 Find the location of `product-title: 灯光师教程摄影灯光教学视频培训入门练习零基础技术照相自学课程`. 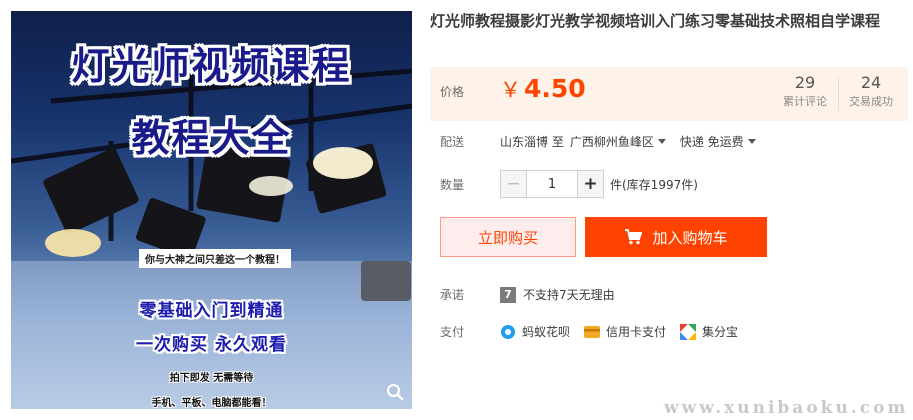

product-title: 灯光师教程摄影灯光教学视频培训入门练习零基础技术照相自学课程 is located at coordinates (655, 21).